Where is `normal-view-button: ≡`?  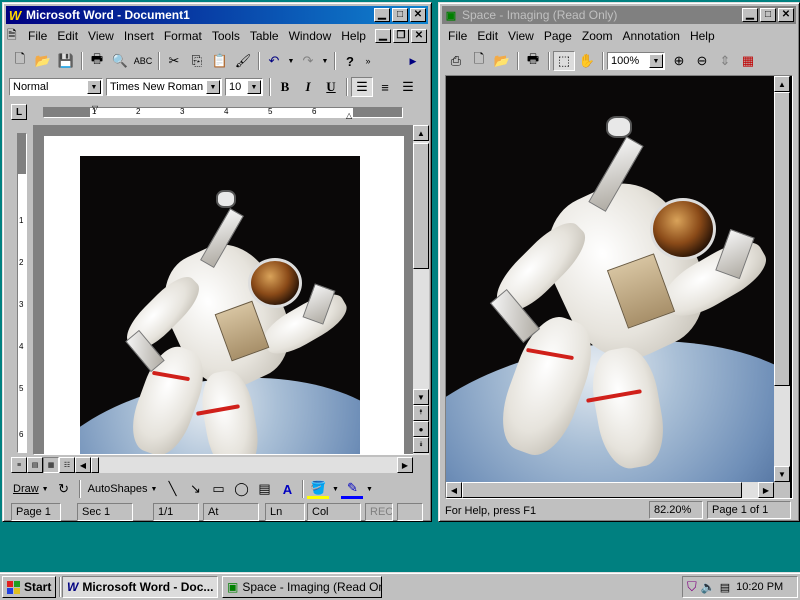
normal-view-button: ≡ is located at coordinates (19, 465).